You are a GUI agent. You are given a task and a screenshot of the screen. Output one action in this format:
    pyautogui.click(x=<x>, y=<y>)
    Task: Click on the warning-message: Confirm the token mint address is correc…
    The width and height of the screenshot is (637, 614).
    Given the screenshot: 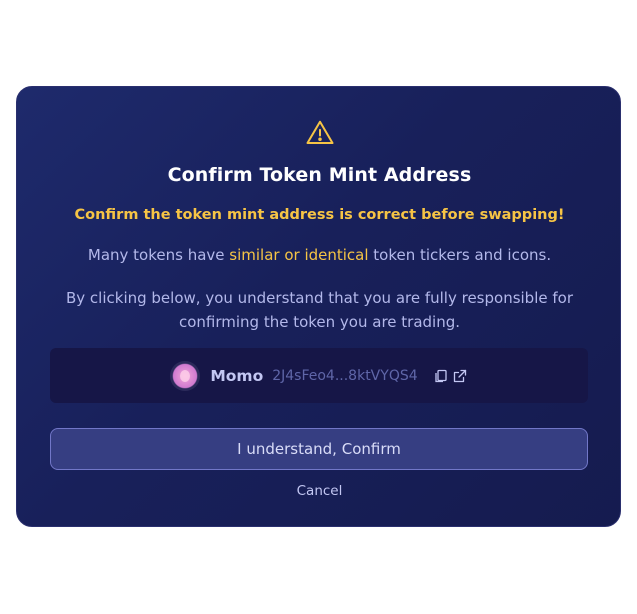 What is the action you would take?
    pyautogui.click(x=319, y=215)
    